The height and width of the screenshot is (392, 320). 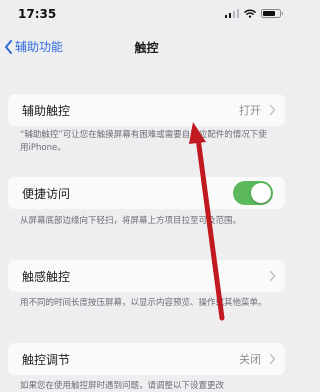 I want to click on haptic-touch-label: 触感触控, so click(x=46, y=277).